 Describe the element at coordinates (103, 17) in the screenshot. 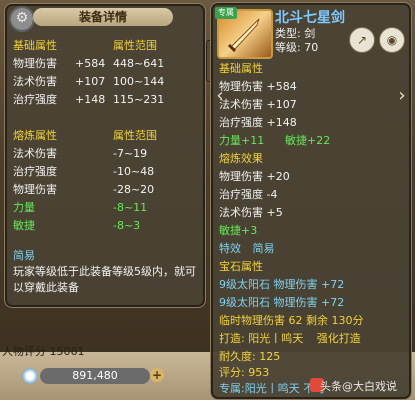

I see `panel-title: 装备详情` at that location.